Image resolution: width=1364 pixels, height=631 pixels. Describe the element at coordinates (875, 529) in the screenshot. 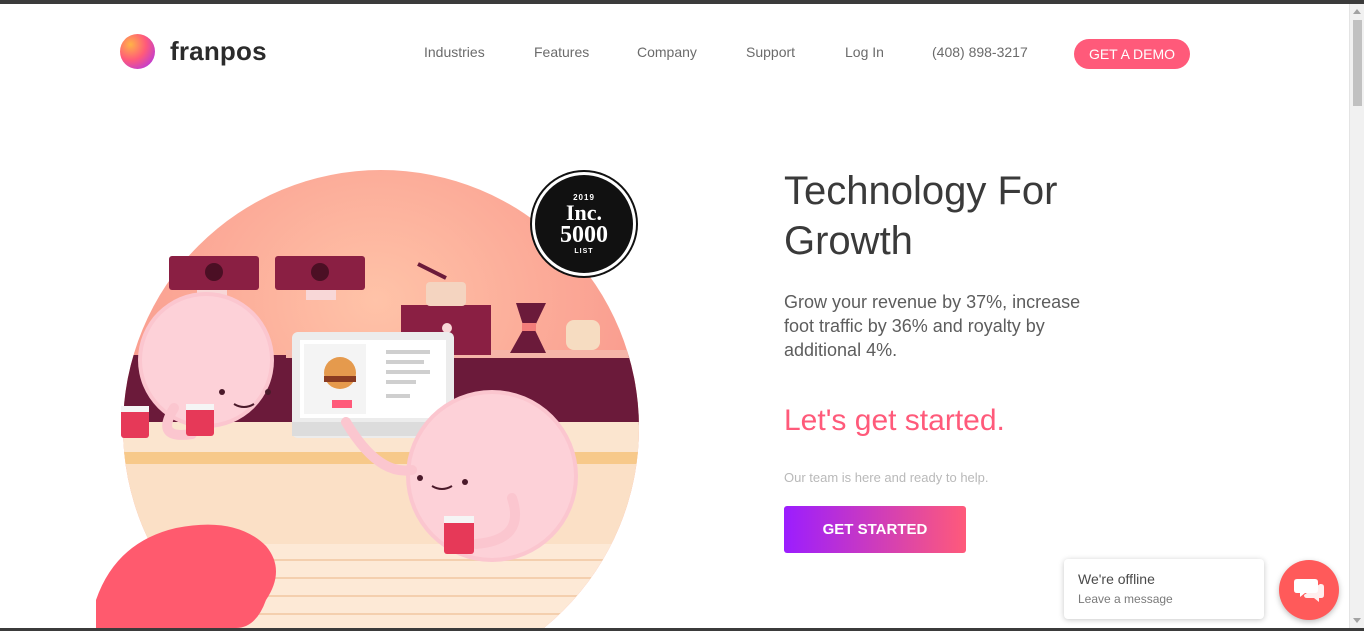

I see `get-started-button: GET STARTED` at that location.